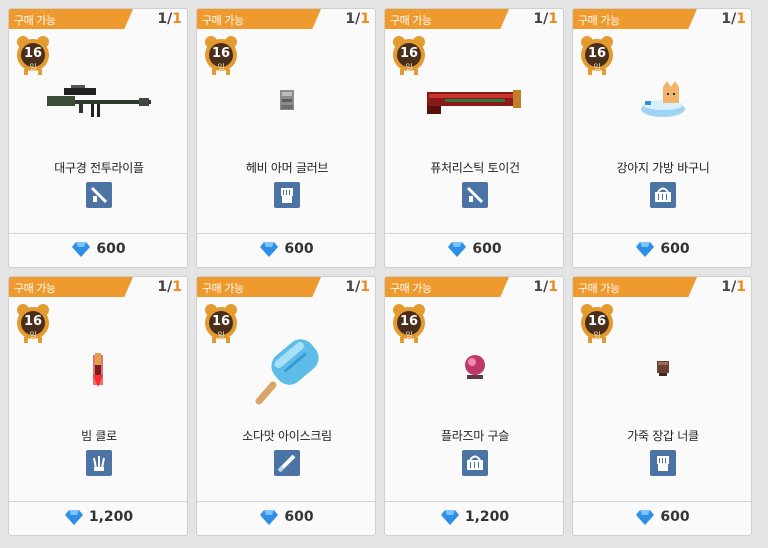 The width and height of the screenshot is (768, 548). Describe the element at coordinates (662, 369) in the screenshot. I see `leather-knuckle-icon` at that location.